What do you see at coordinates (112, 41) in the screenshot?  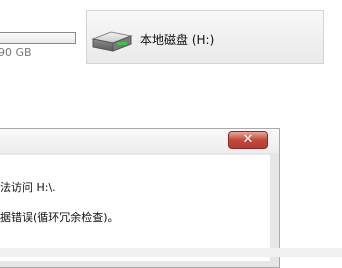 I see `hard-drive-icon` at bounding box center [112, 41].